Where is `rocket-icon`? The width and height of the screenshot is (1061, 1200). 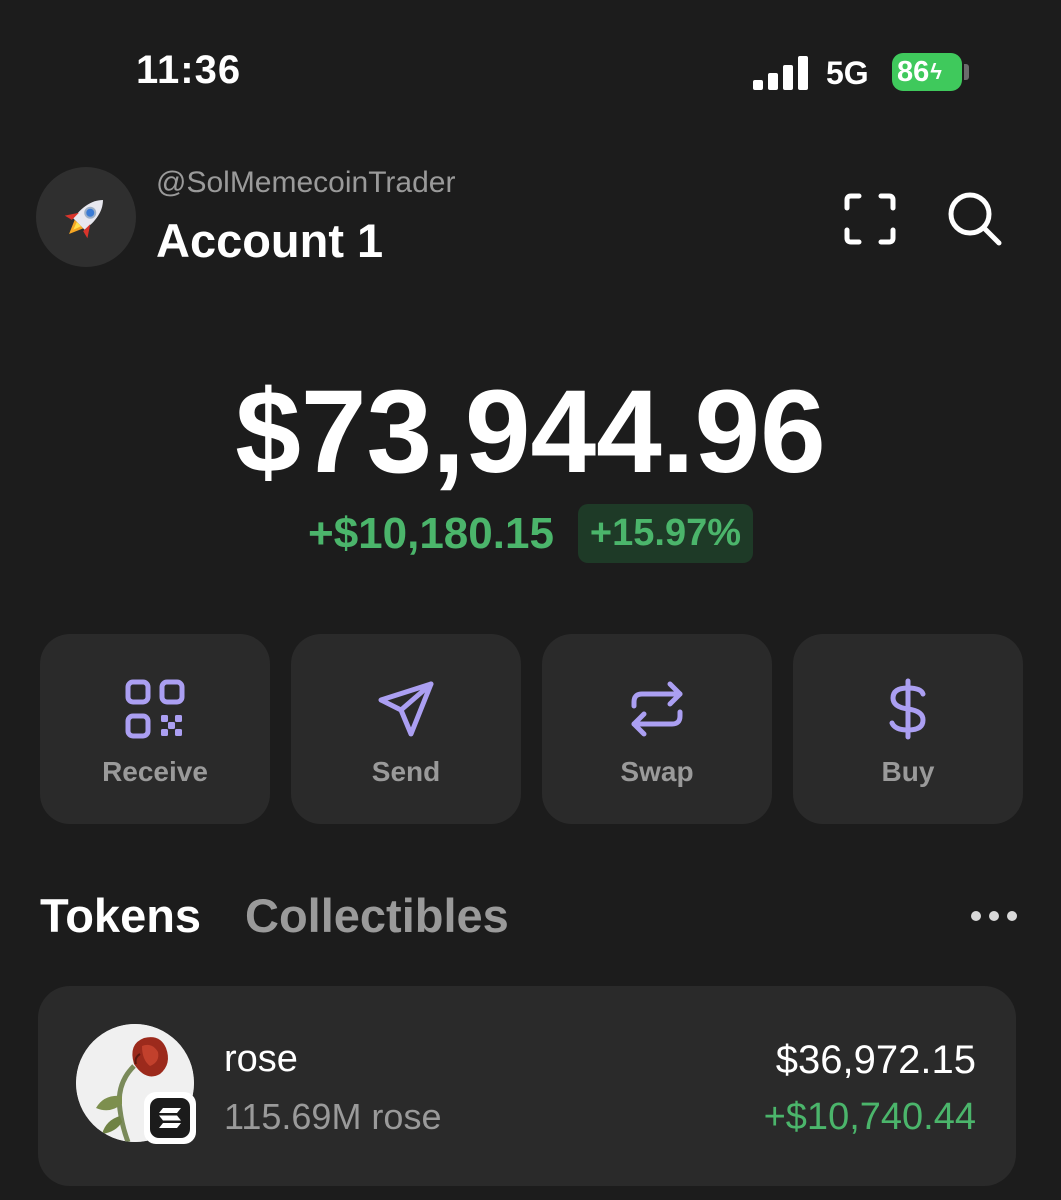 rocket-icon is located at coordinates (83, 219).